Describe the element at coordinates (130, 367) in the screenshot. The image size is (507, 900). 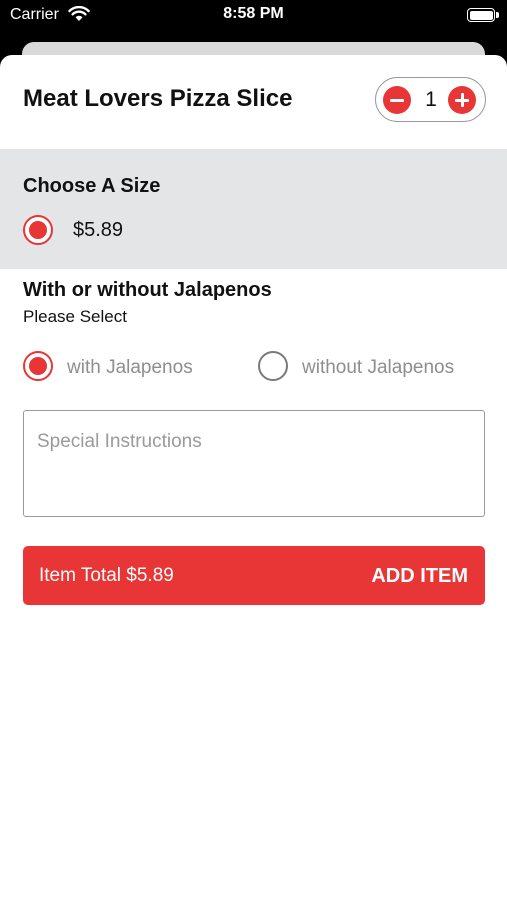
I see `with-jalapenos-label: with Jalapenos` at that location.